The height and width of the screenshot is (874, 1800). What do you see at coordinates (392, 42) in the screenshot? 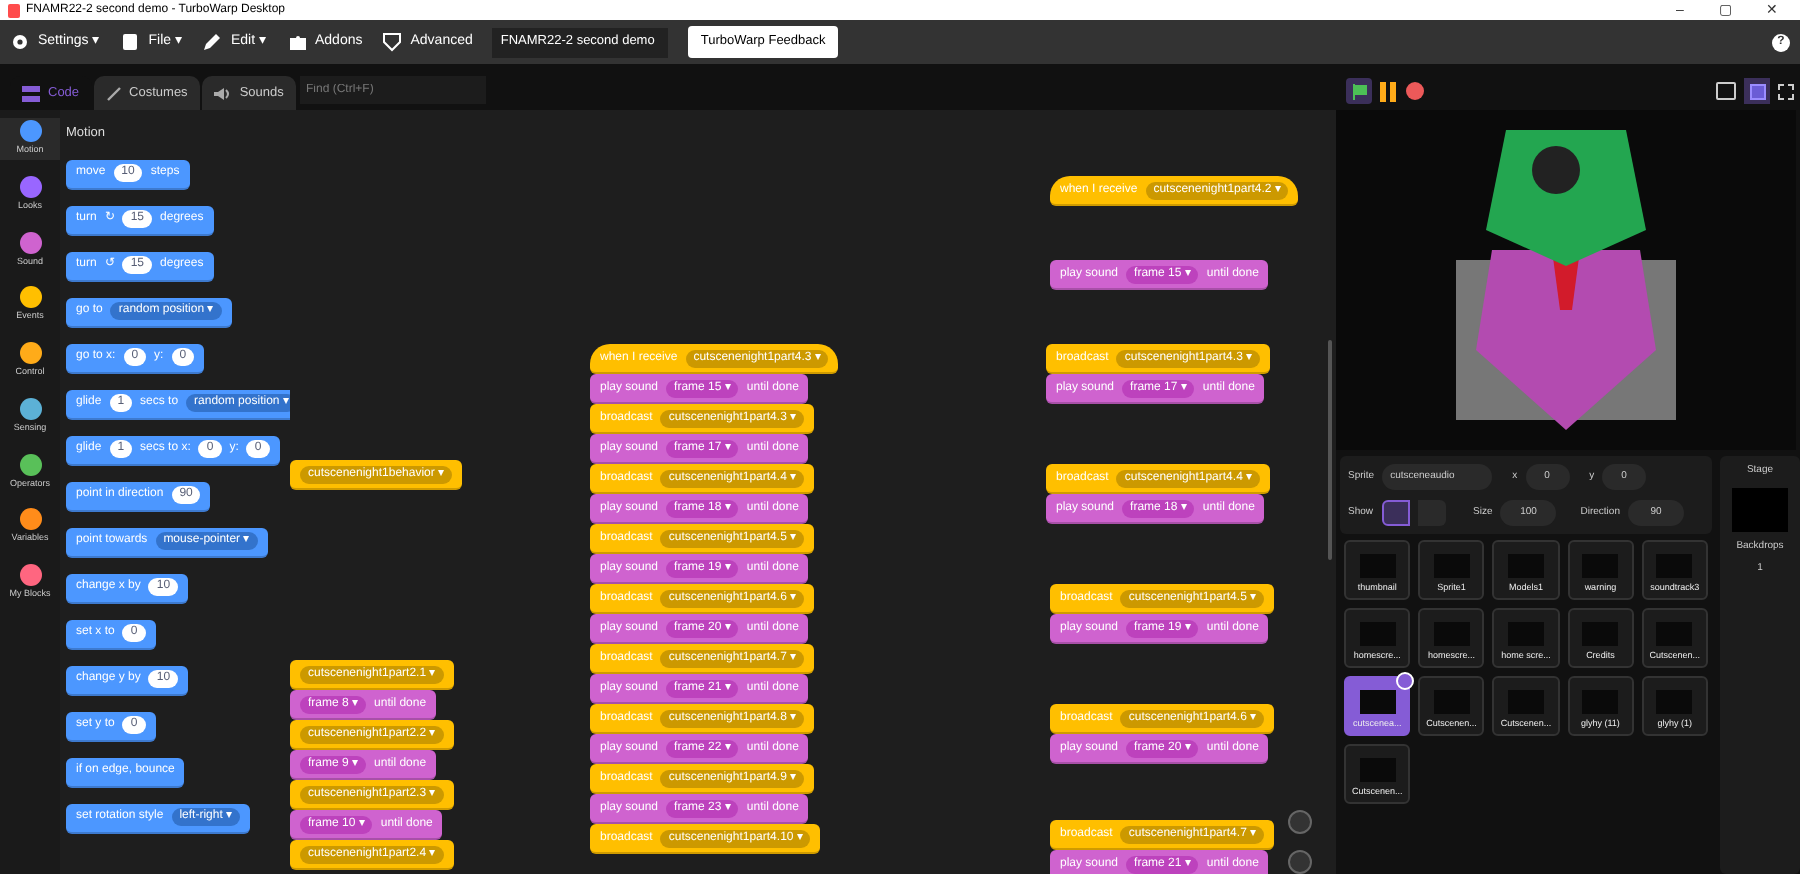
I see `shield-icon` at bounding box center [392, 42].